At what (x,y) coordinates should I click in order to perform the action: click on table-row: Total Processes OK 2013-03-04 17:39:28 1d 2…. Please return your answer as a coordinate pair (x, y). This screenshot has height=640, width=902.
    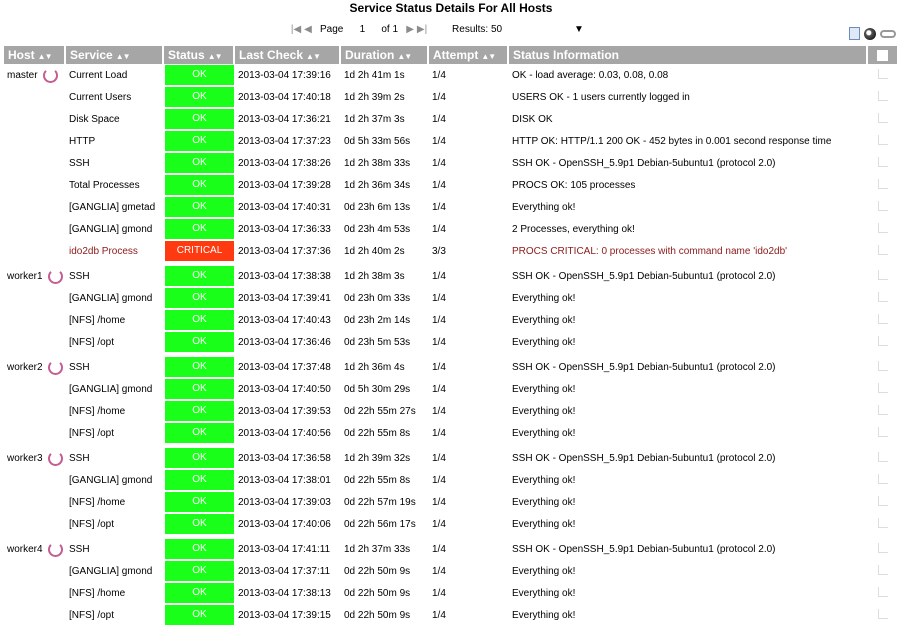
    Looking at the image, I should click on (450, 185).